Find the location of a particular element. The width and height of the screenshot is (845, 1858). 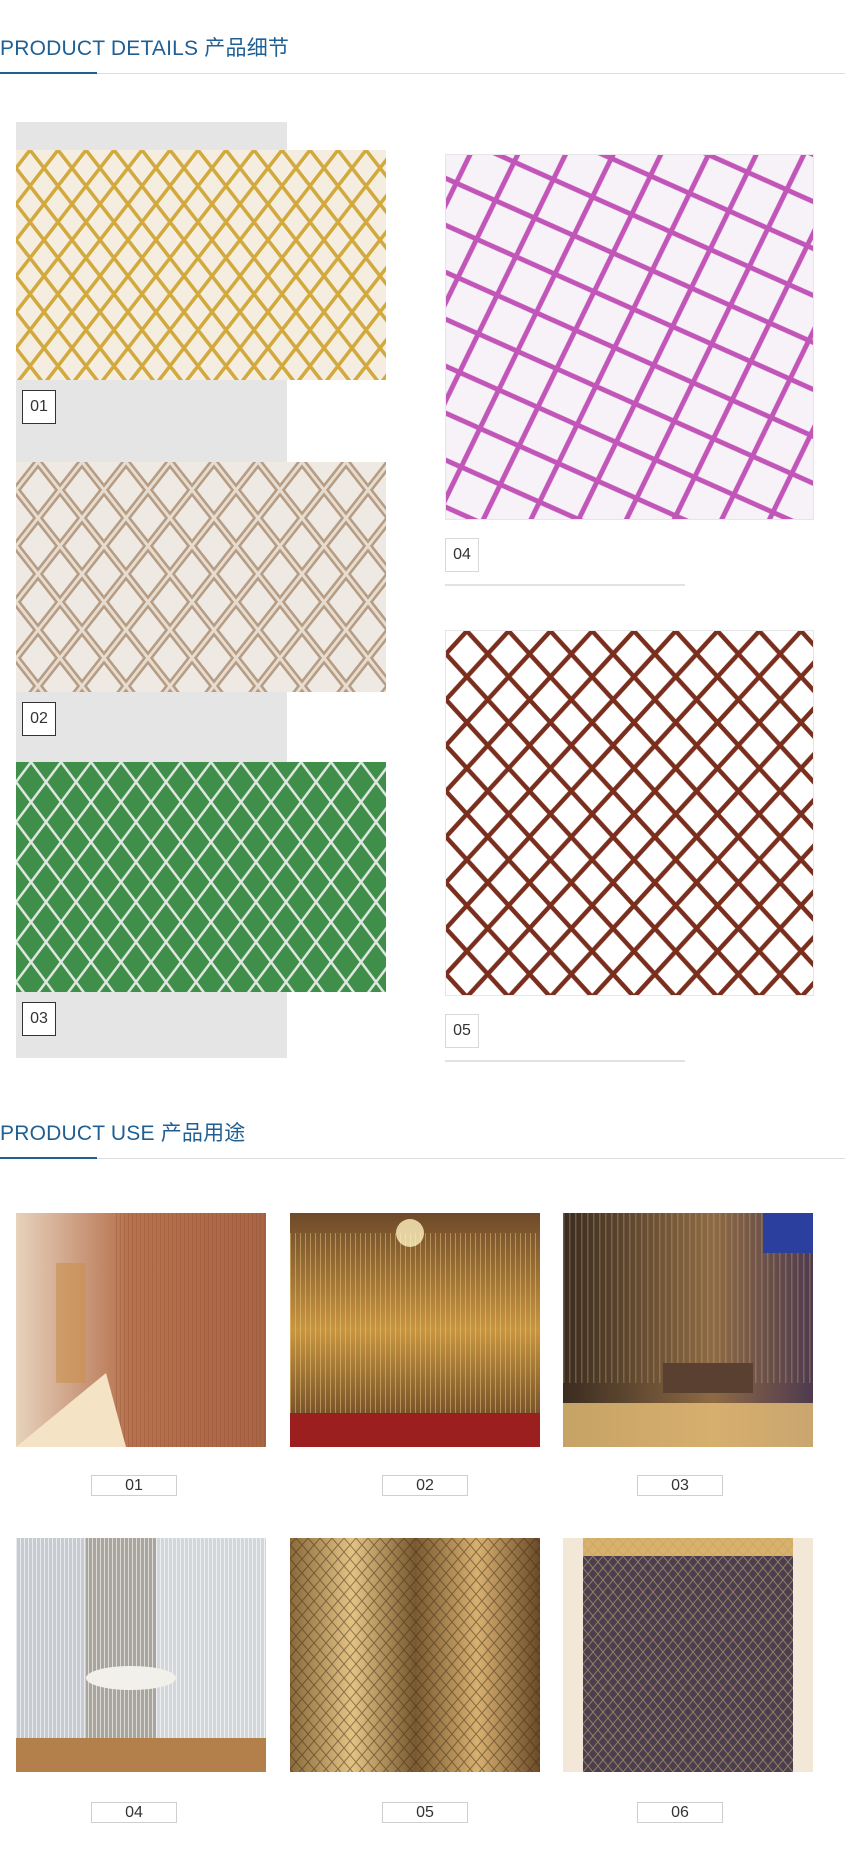

details-title-accent is located at coordinates (48, 73).